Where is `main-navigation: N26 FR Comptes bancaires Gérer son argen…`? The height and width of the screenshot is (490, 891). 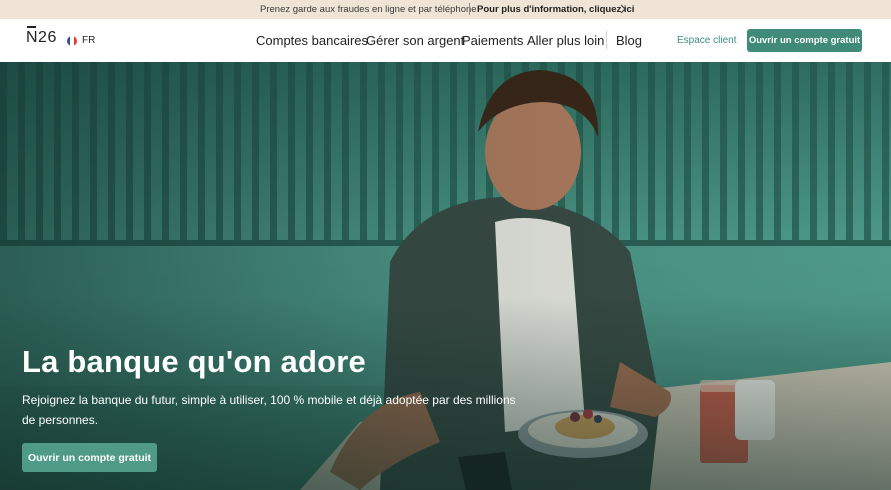 main-navigation: N26 FR Comptes bancaires Gérer son argen… is located at coordinates (445, 40).